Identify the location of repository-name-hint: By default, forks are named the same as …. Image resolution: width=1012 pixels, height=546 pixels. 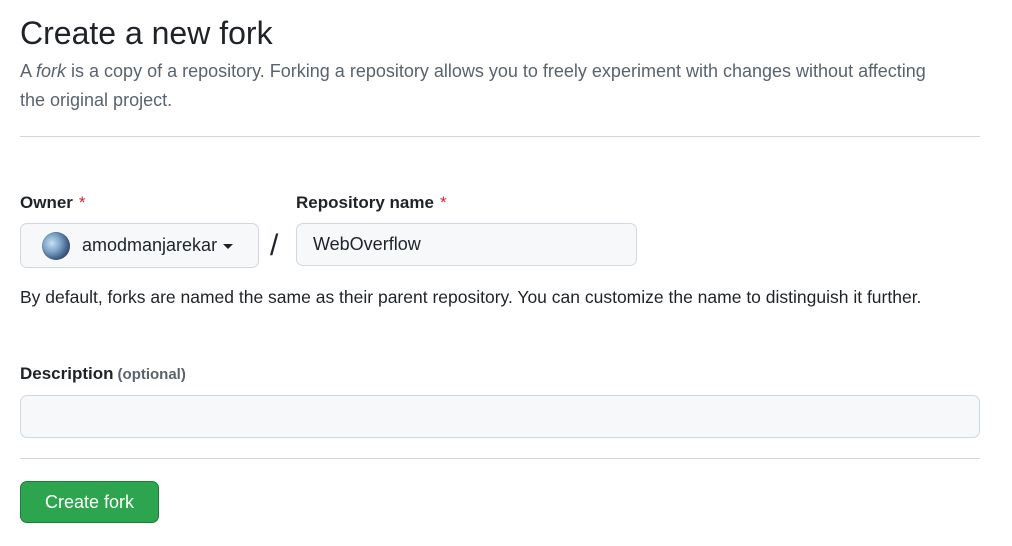
(471, 297).